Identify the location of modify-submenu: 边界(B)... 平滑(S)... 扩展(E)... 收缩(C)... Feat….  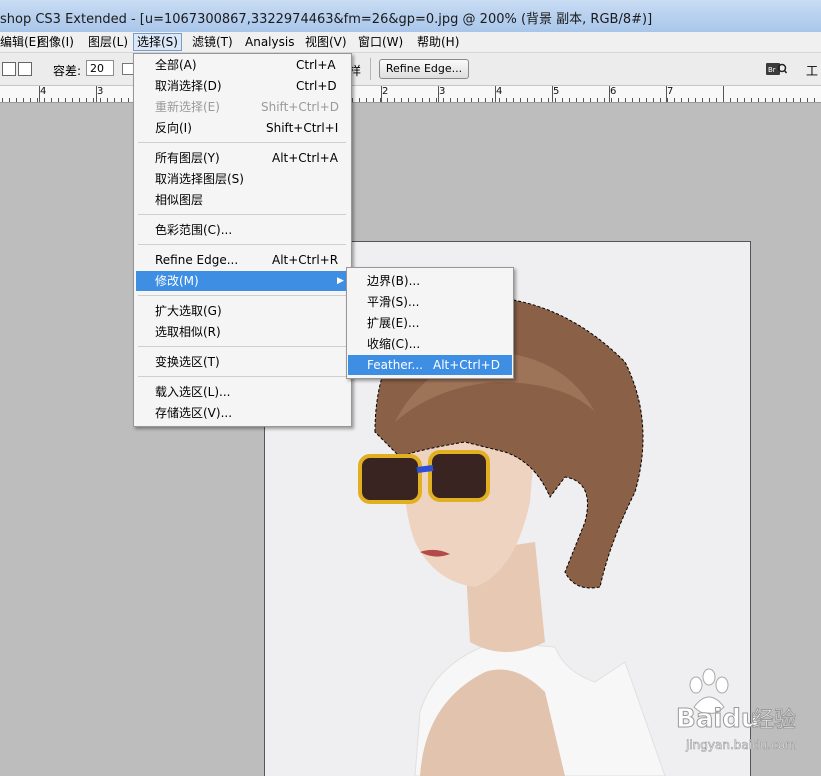
(430, 323).